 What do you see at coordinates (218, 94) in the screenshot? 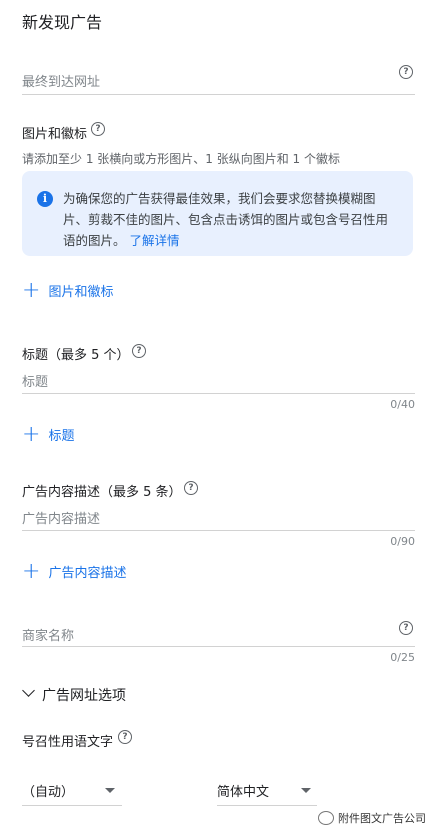
I see `final-url-underline` at bounding box center [218, 94].